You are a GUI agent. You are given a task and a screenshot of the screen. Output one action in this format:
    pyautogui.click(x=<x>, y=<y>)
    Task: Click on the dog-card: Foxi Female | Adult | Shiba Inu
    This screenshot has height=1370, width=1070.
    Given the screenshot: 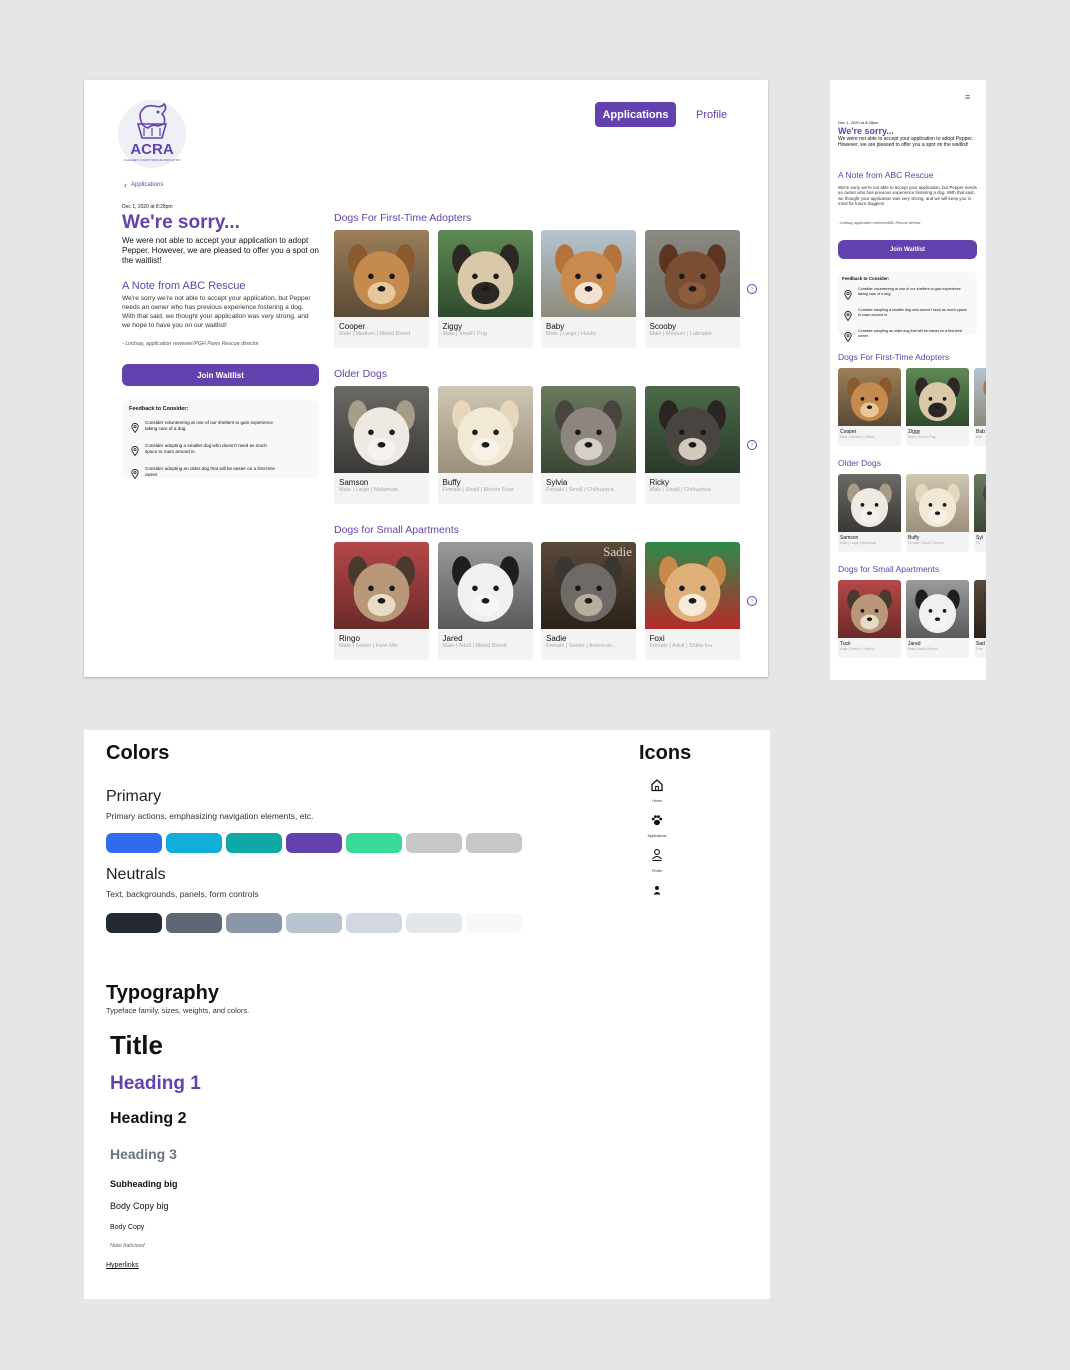 What is the action you would take?
    pyautogui.click(x=692, y=601)
    